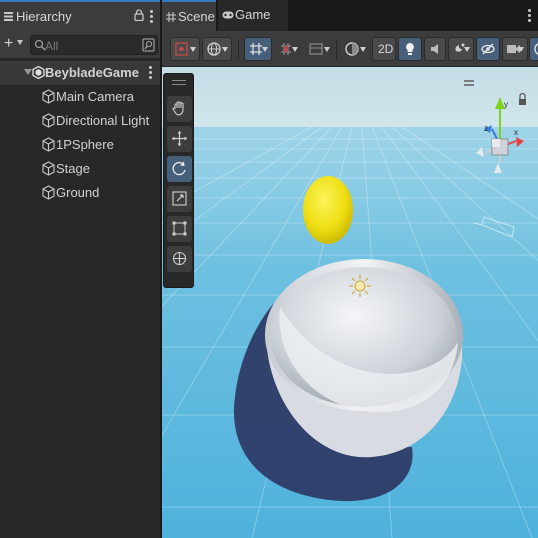  I want to click on move-tool-button, so click(179, 139).